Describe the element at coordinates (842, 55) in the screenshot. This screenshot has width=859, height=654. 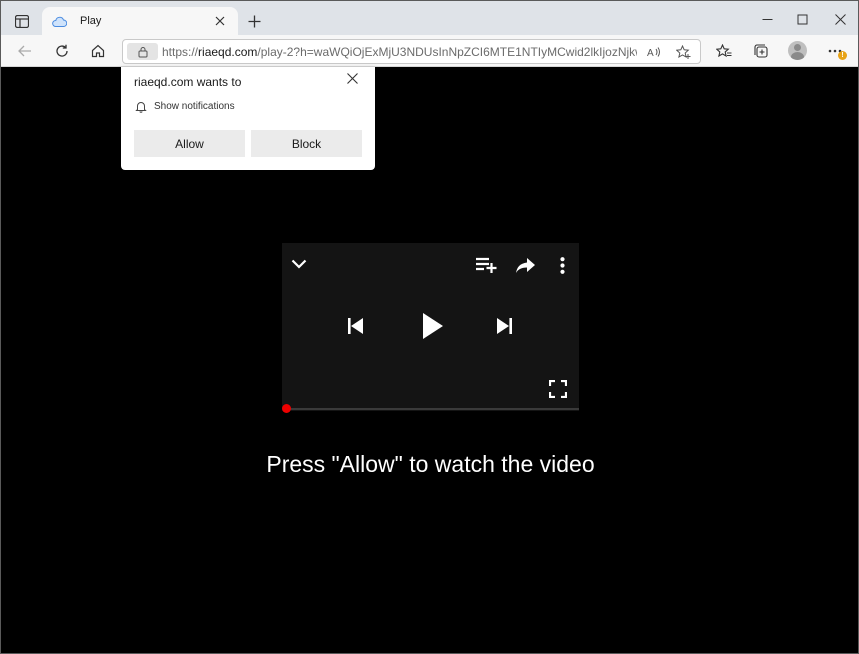
I see `notification-badge: !` at that location.